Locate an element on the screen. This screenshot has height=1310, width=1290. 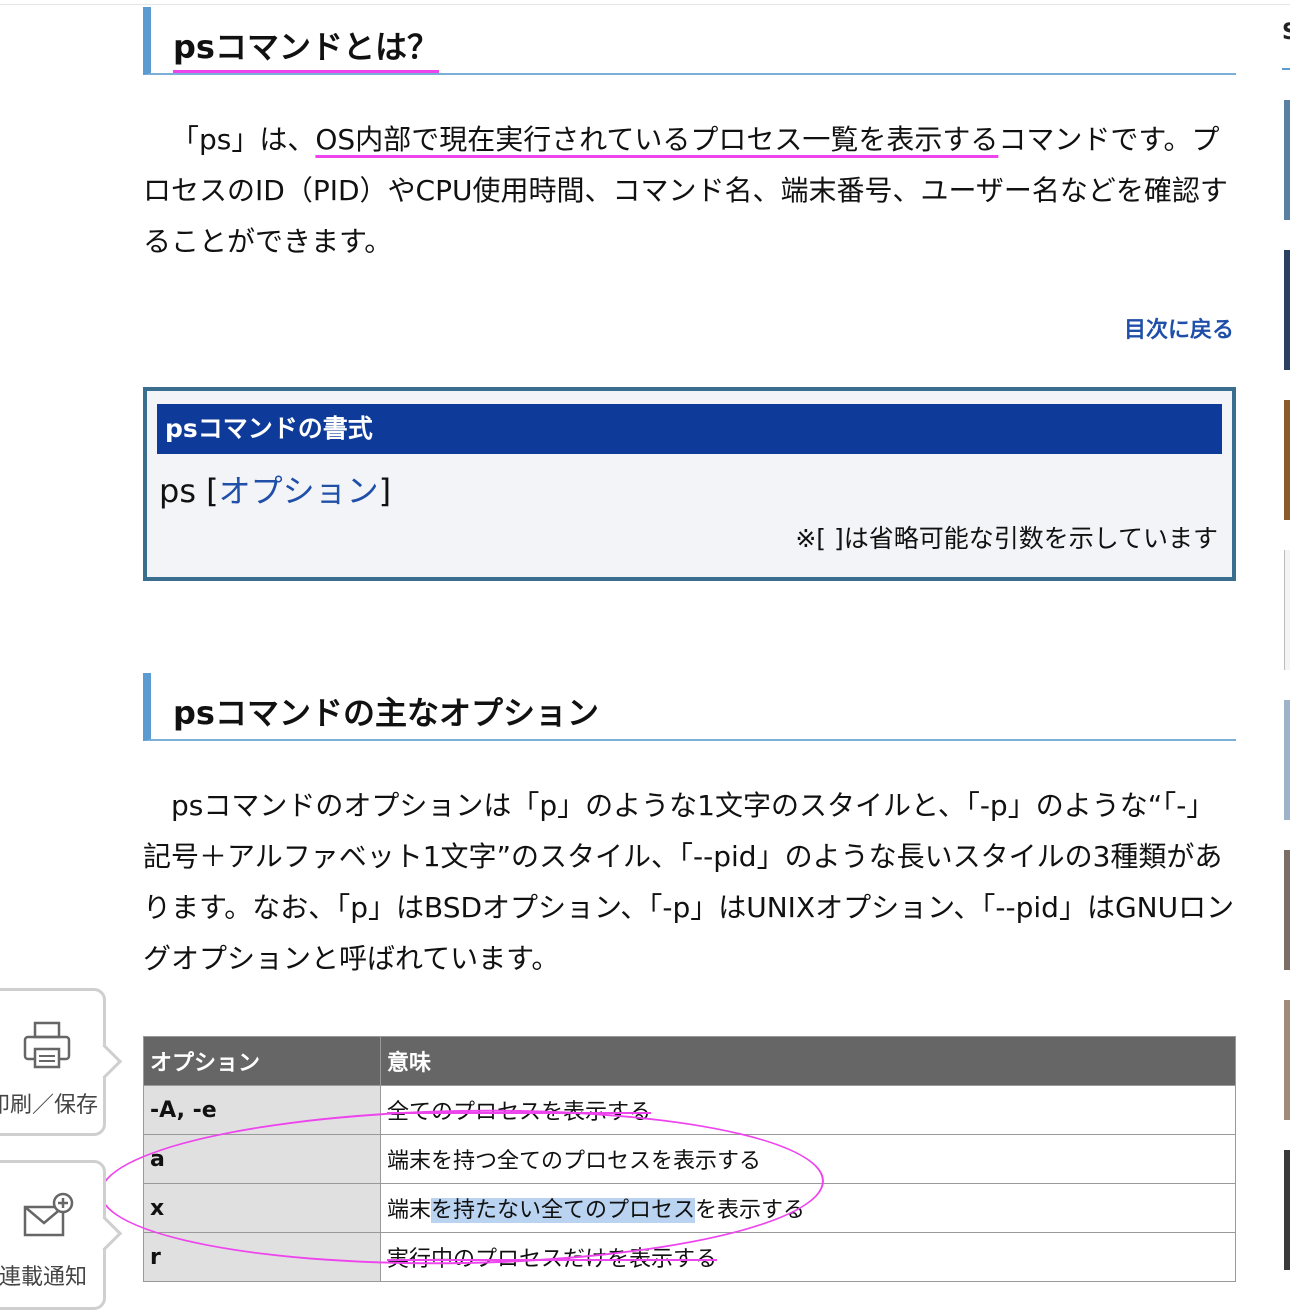
option-cell: r is located at coordinates (262, 1257).